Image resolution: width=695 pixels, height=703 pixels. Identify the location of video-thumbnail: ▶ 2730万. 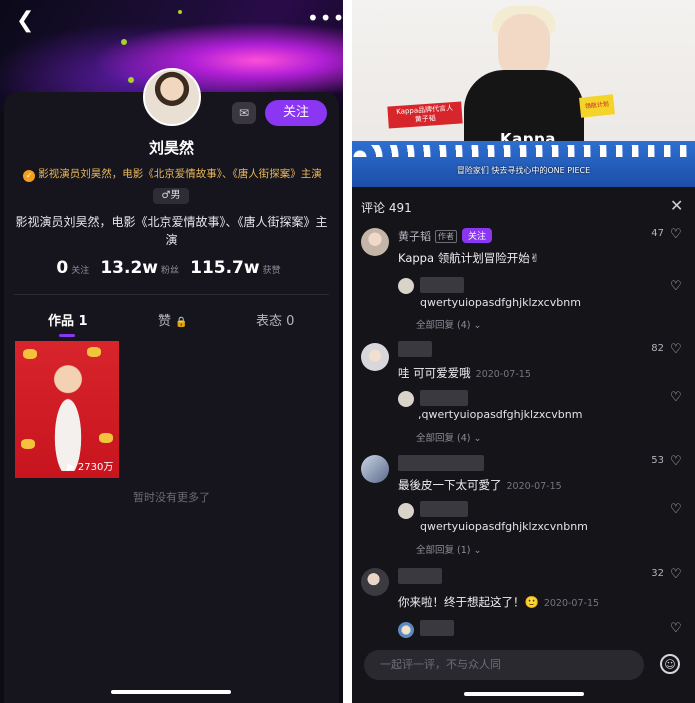
(67, 409).